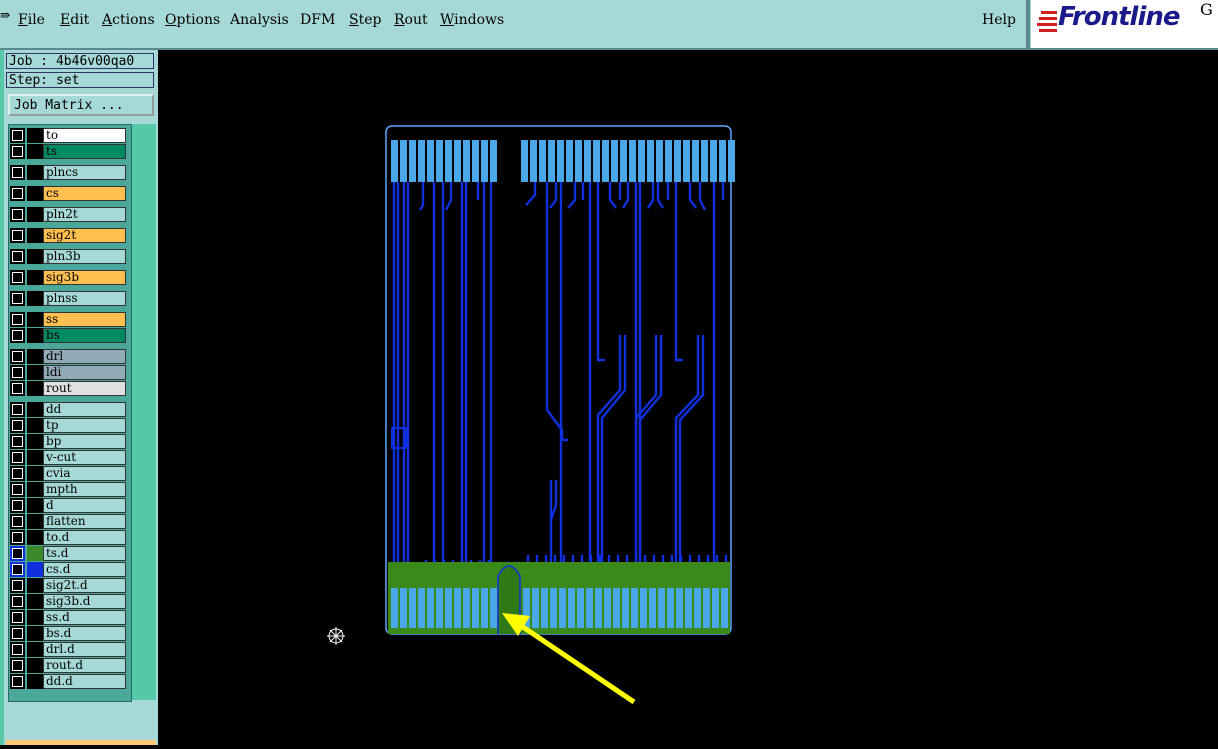 Image resolution: width=1218 pixels, height=749 pixels. I want to click on layer-row-plncs: plncs, so click(69, 172).